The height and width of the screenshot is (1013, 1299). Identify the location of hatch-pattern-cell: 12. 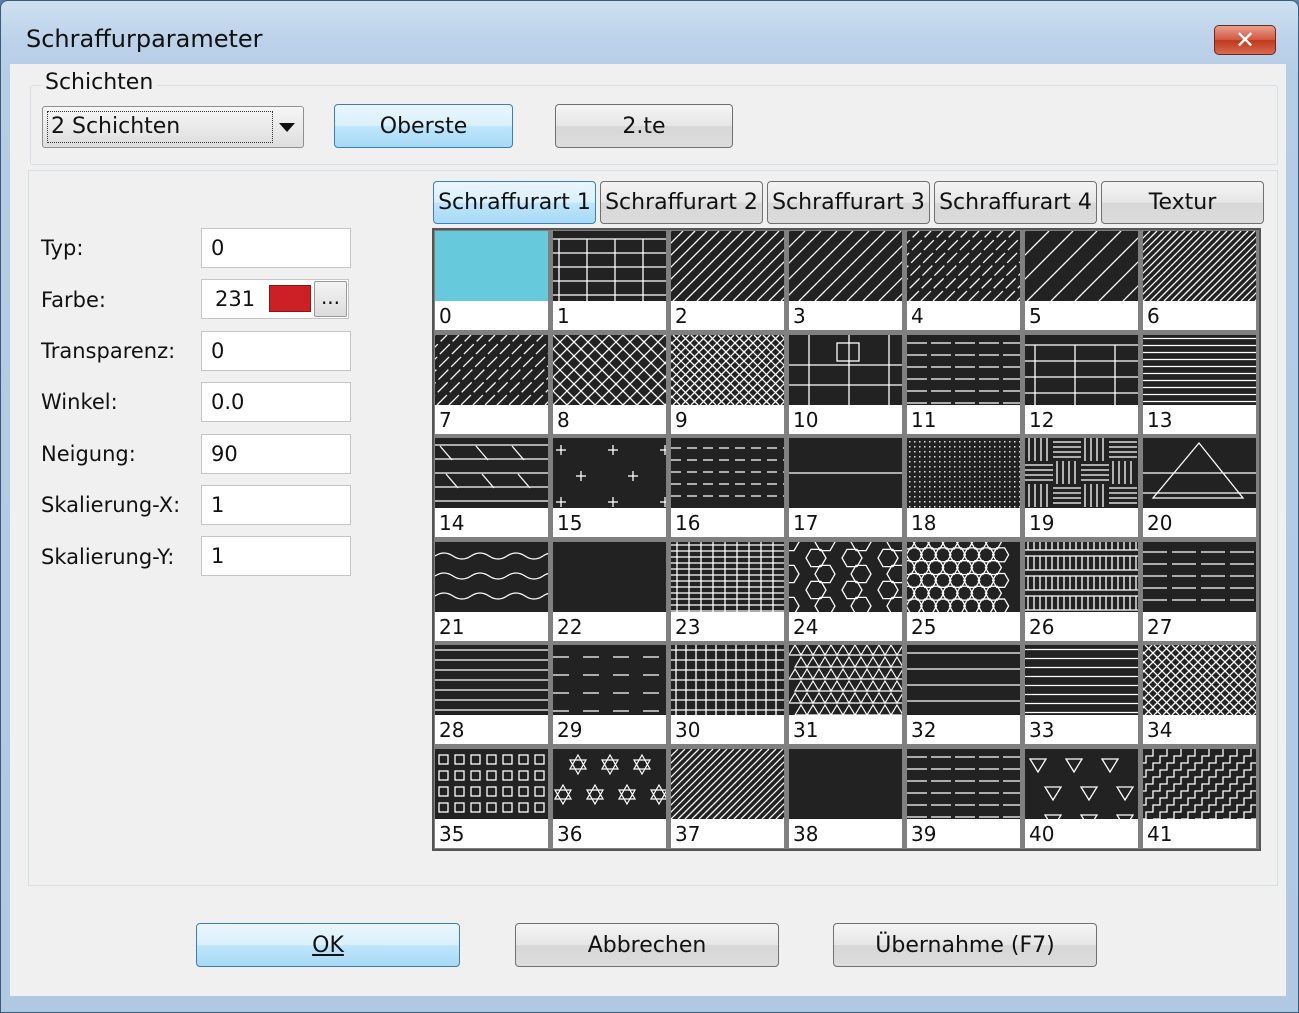
(1081, 384).